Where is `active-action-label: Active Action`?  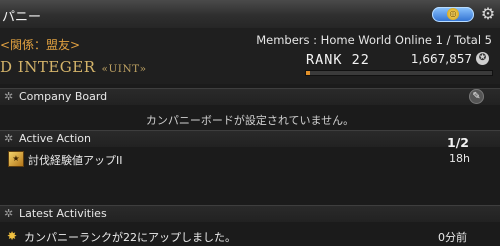 active-action-label: Active Action is located at coordinates (55, 138).